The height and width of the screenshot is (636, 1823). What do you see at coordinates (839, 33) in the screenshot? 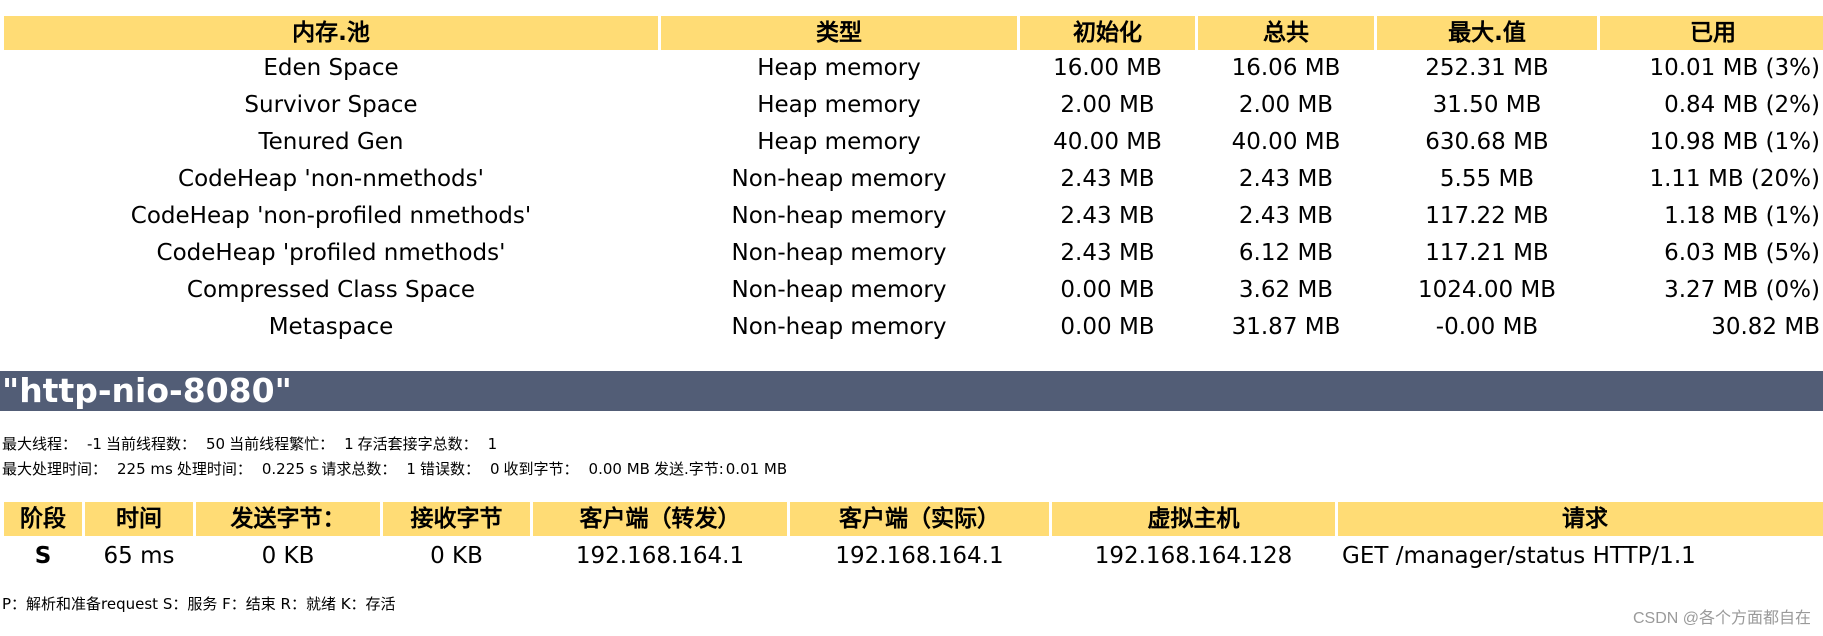
I see `col-header-type: 类型` at bounding box center [839, 33].